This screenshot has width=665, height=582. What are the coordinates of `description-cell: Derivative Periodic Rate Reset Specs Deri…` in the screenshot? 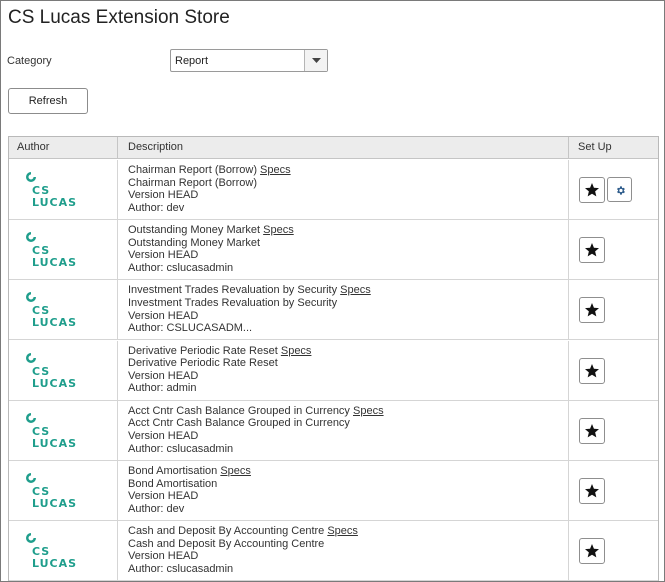 It's located at (343, 370).